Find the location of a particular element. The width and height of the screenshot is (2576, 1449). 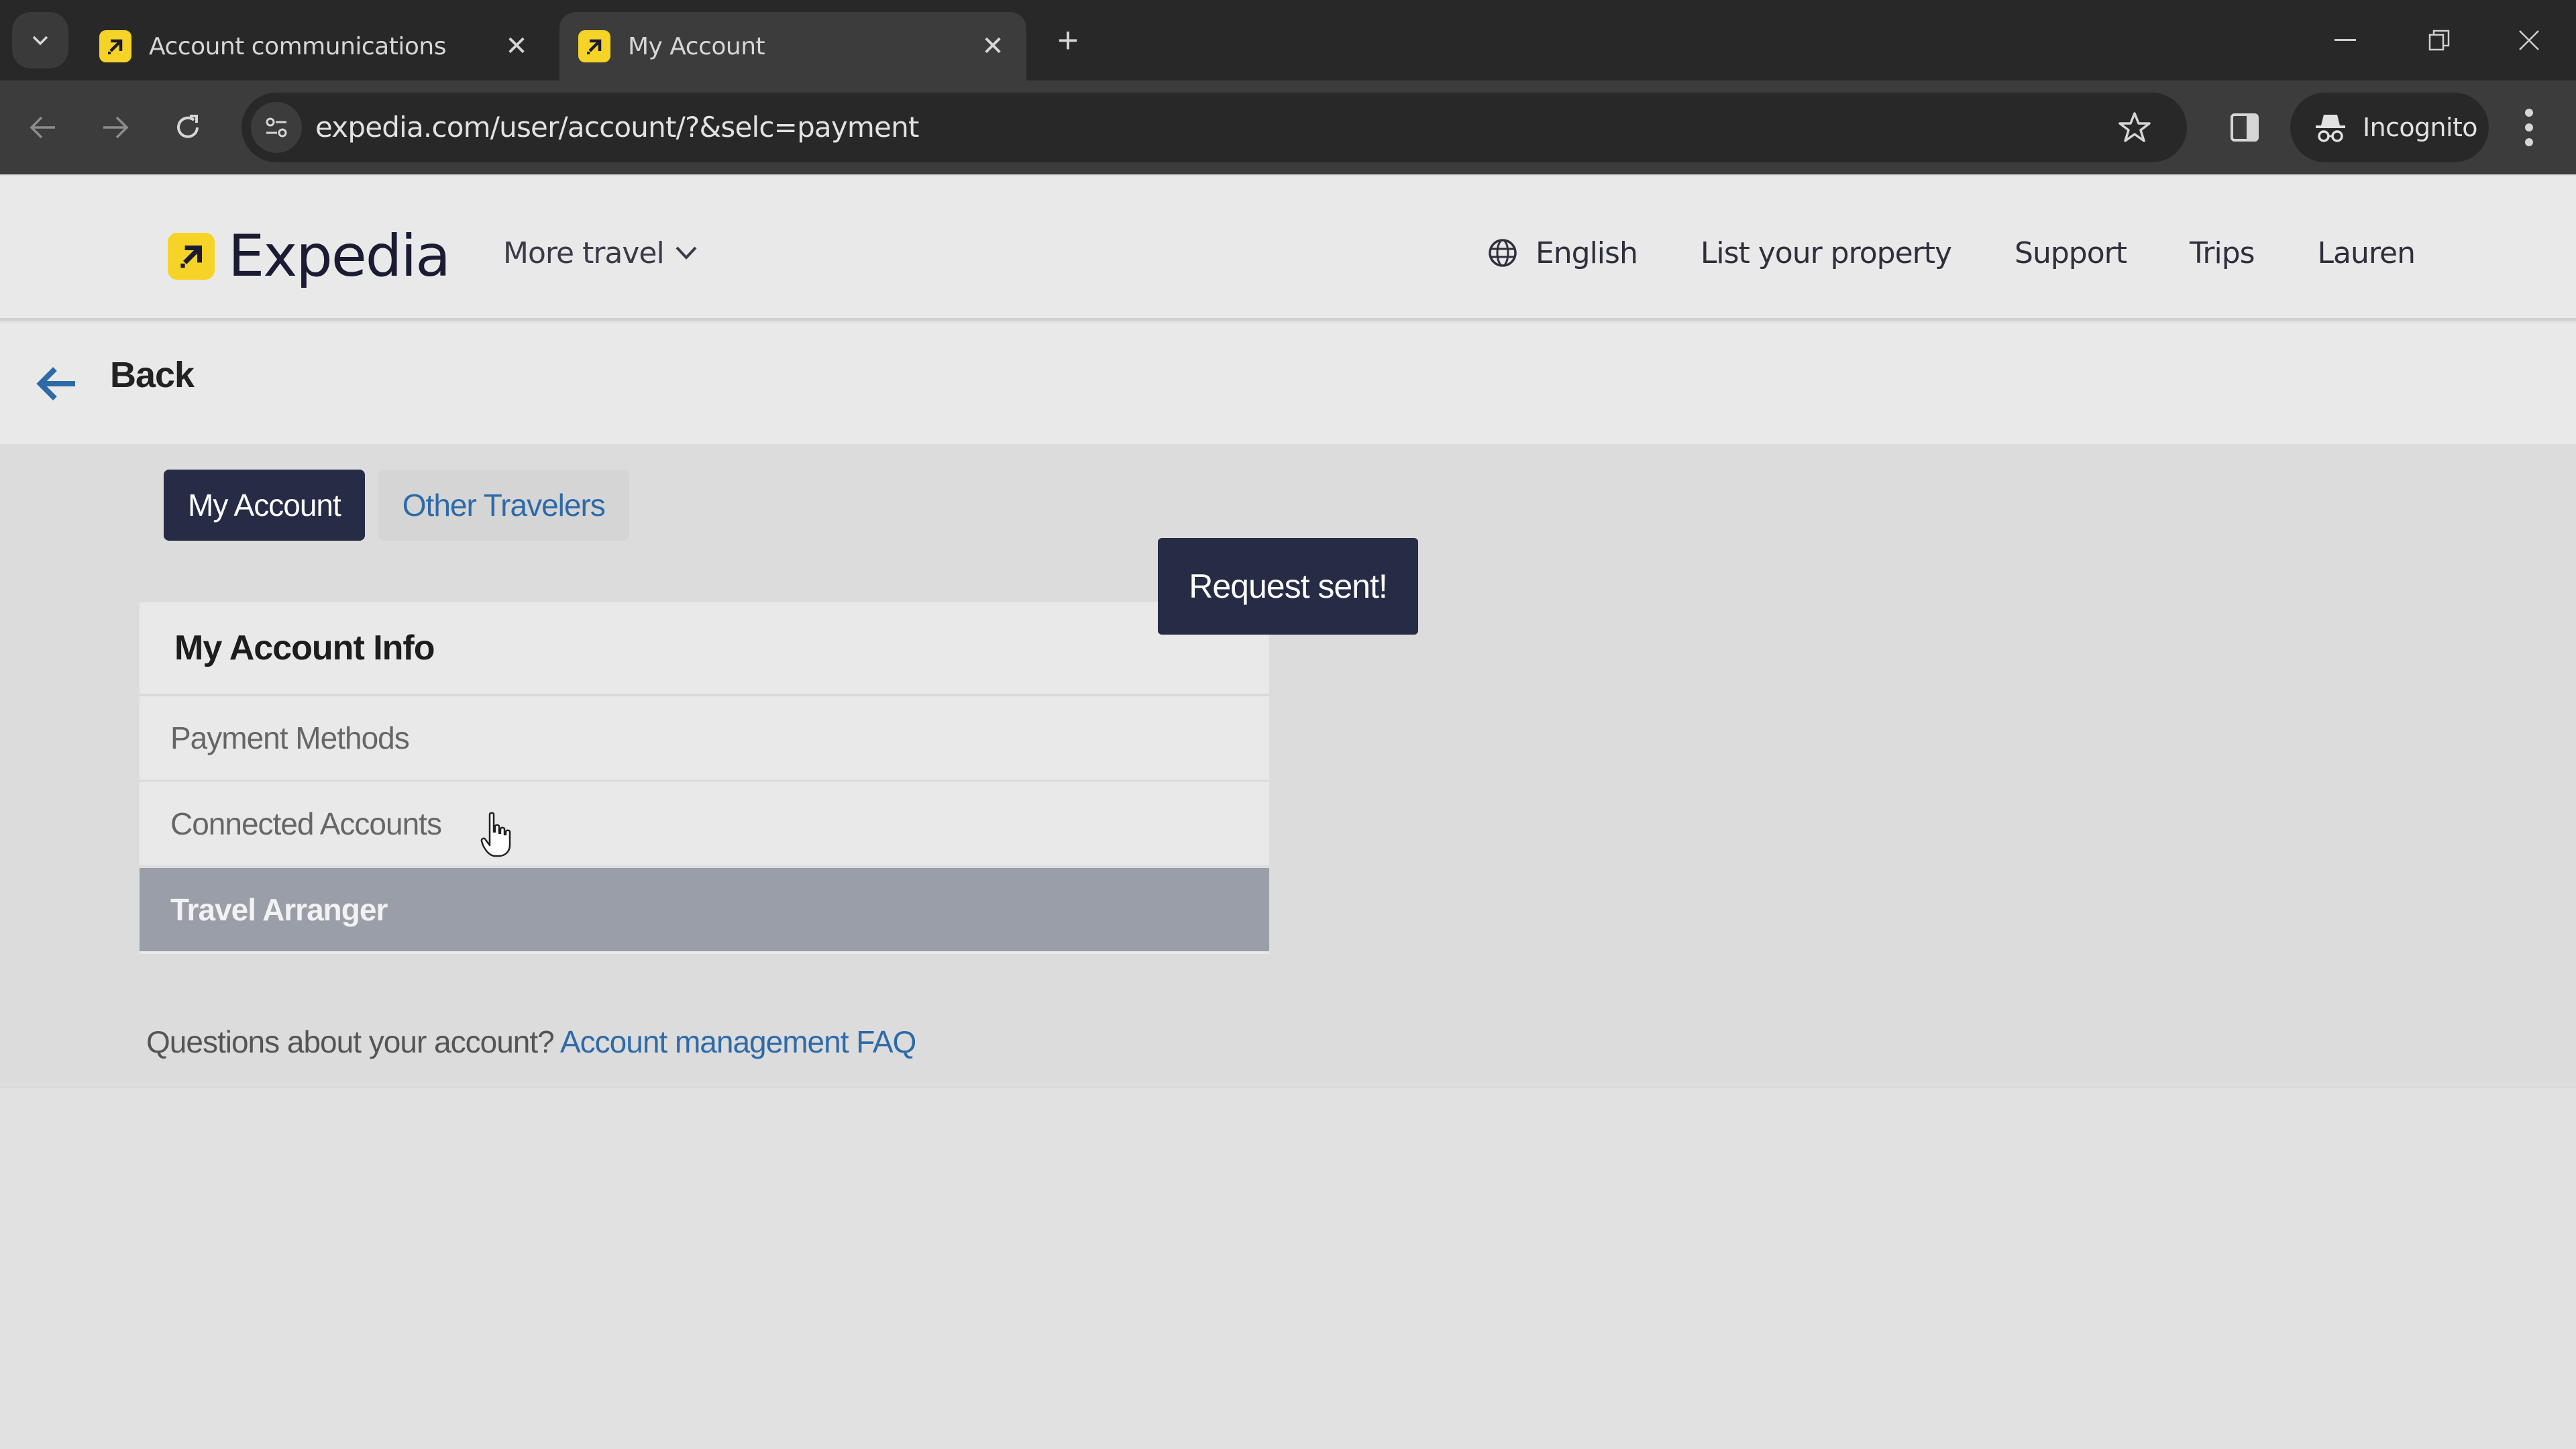

new-tab-button: + is located at coordinates (1067, 40).